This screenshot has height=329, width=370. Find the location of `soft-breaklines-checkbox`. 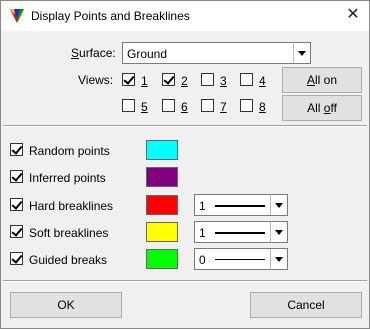

soft-breaklines-checkbox is located at coordinates (16, 231).